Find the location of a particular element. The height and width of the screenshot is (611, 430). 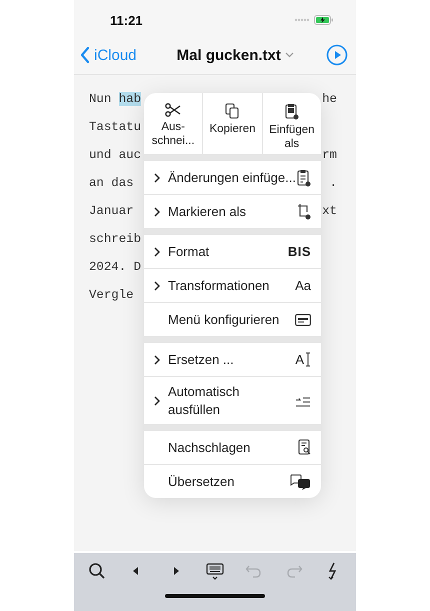

replace-glyph: A is located at coordinates (299, 359).